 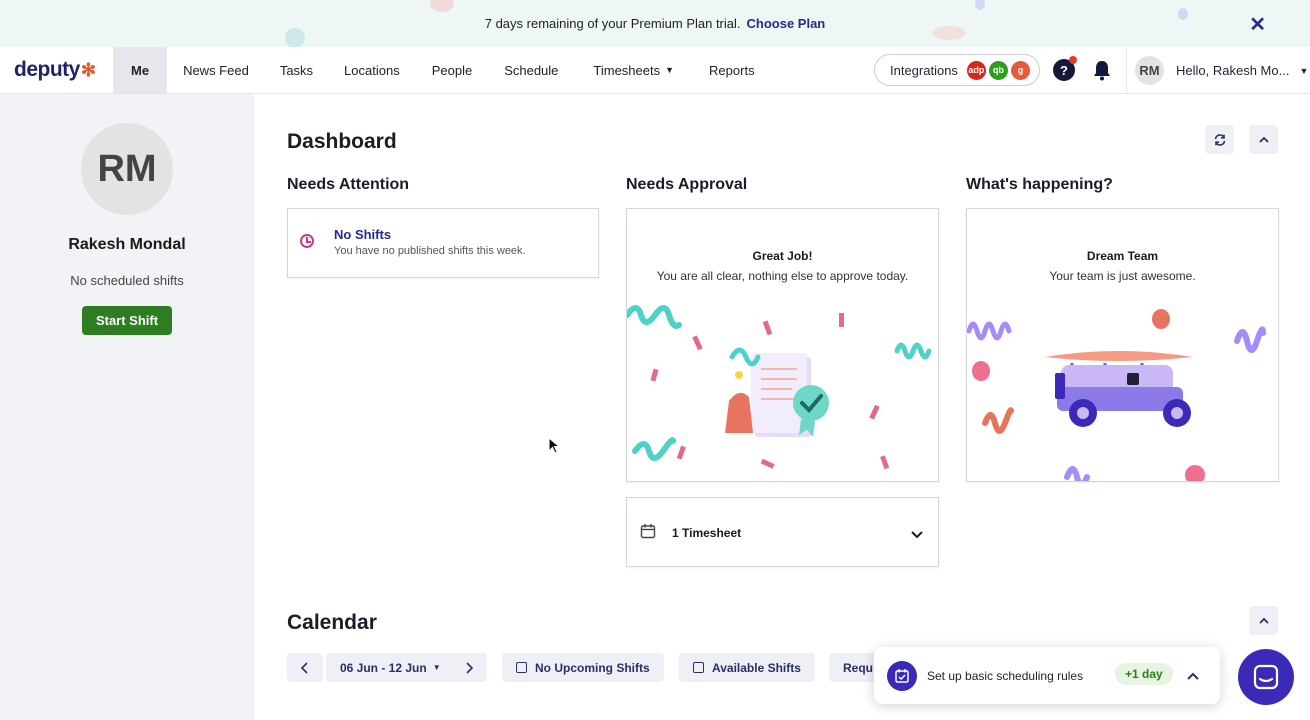 I want to click on approval-illustration, so click(x=779, y=387).